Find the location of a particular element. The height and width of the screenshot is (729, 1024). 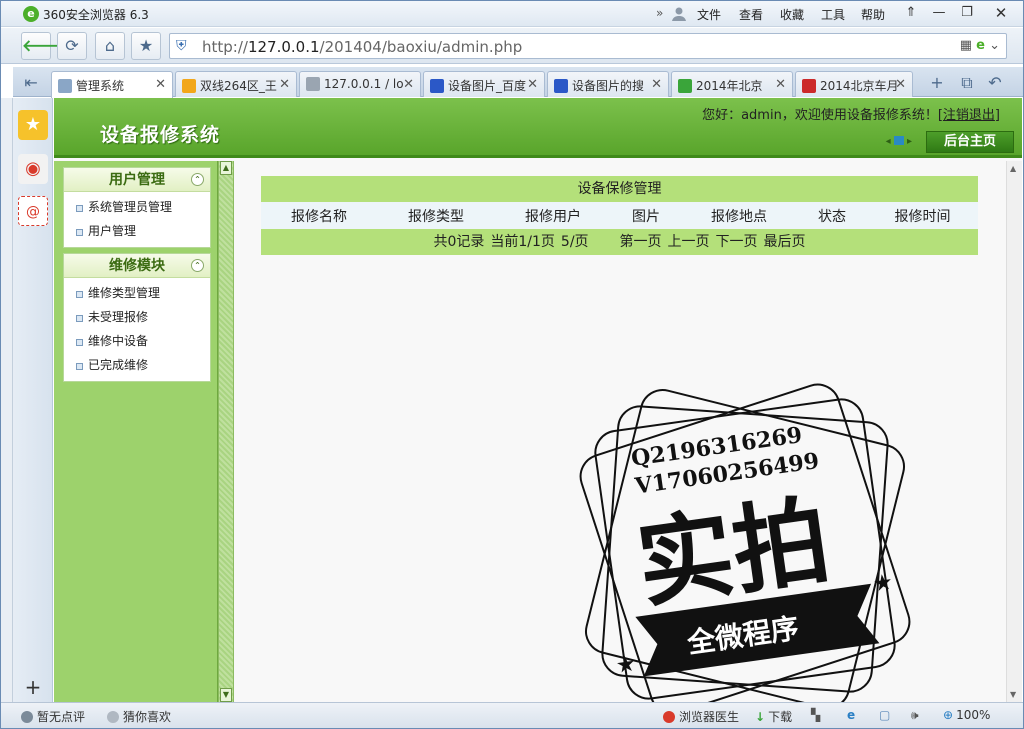

restore-tabs-icon: ⧉ is located at coordinates (967, 83).